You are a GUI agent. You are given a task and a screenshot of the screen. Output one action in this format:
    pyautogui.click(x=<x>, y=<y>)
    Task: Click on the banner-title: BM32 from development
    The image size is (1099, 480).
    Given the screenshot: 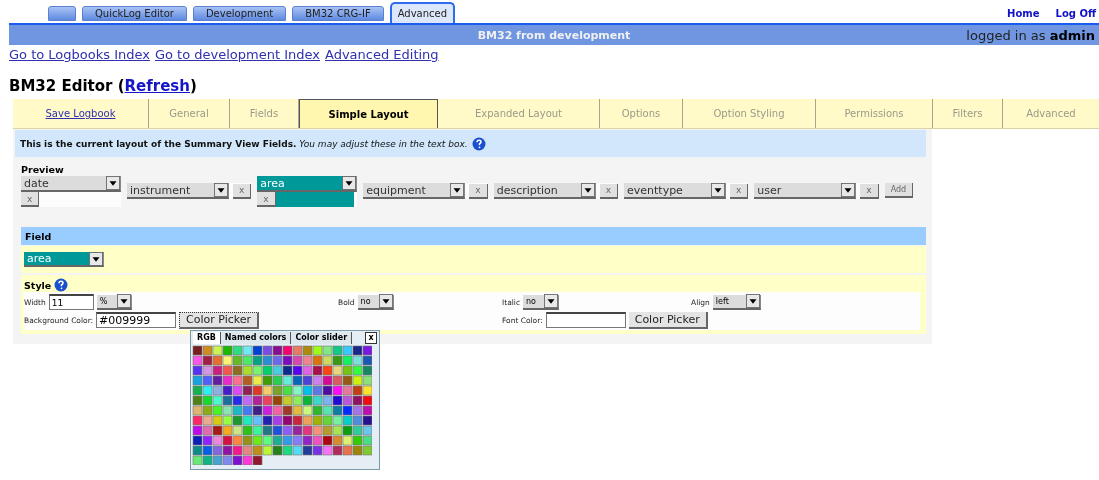 What is the action you would take?
    pyautogui.click(x=554, y=35)
    